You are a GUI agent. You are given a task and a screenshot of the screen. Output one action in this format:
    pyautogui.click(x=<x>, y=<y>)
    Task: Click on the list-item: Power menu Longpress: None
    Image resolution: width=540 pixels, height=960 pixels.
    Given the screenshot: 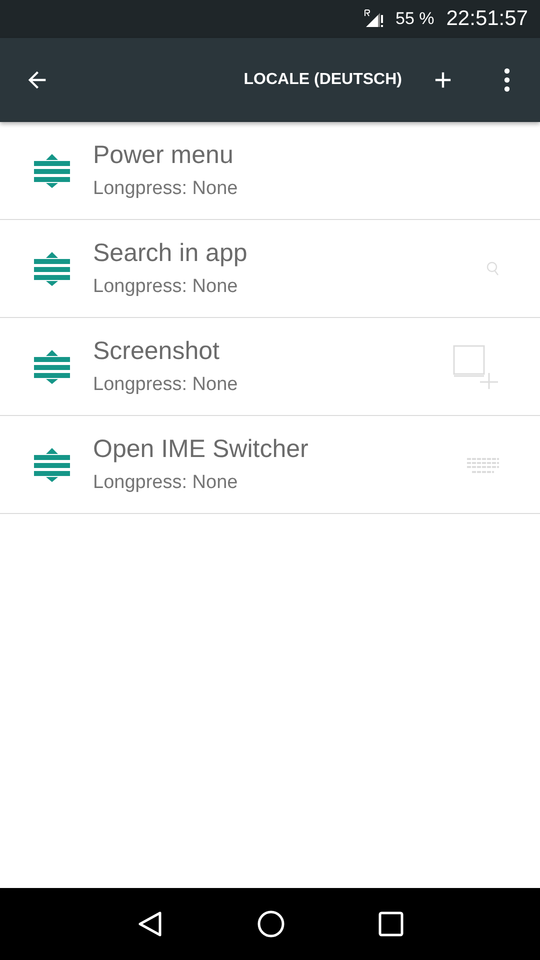 What is the action you would take?
    pyautogui.click(x=270, y=171)
    